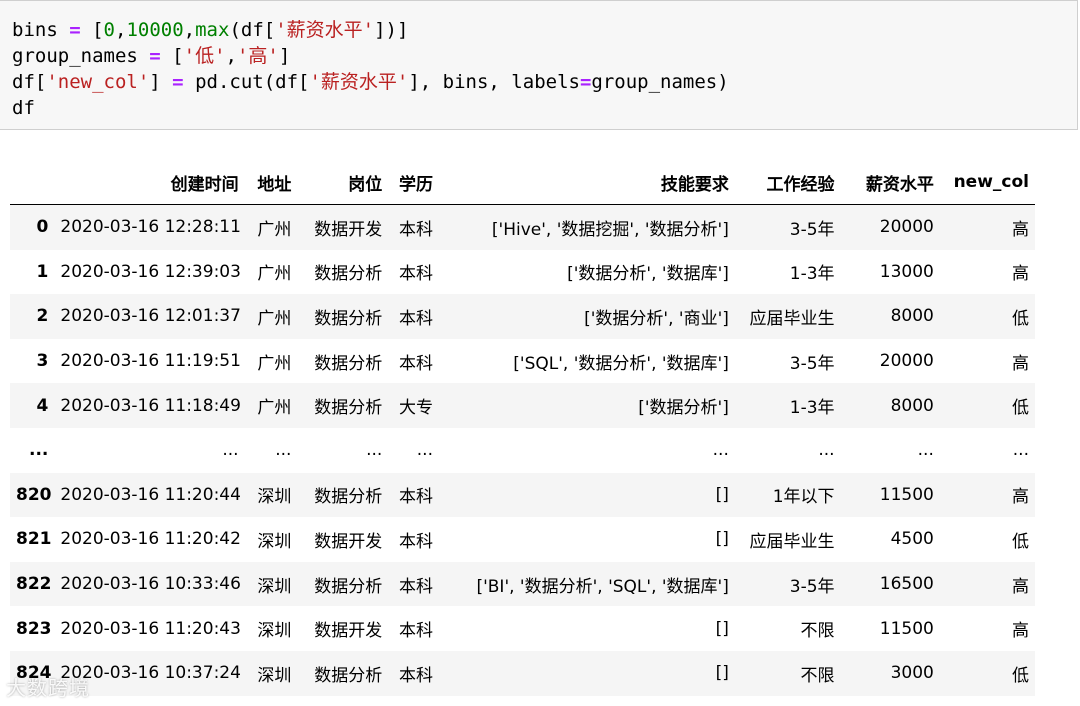  I want to click on table-row: 824 2020-03-16 10:37:24 深圳 数据分析 本科[] 不限 3000 低, so click(522, 673).